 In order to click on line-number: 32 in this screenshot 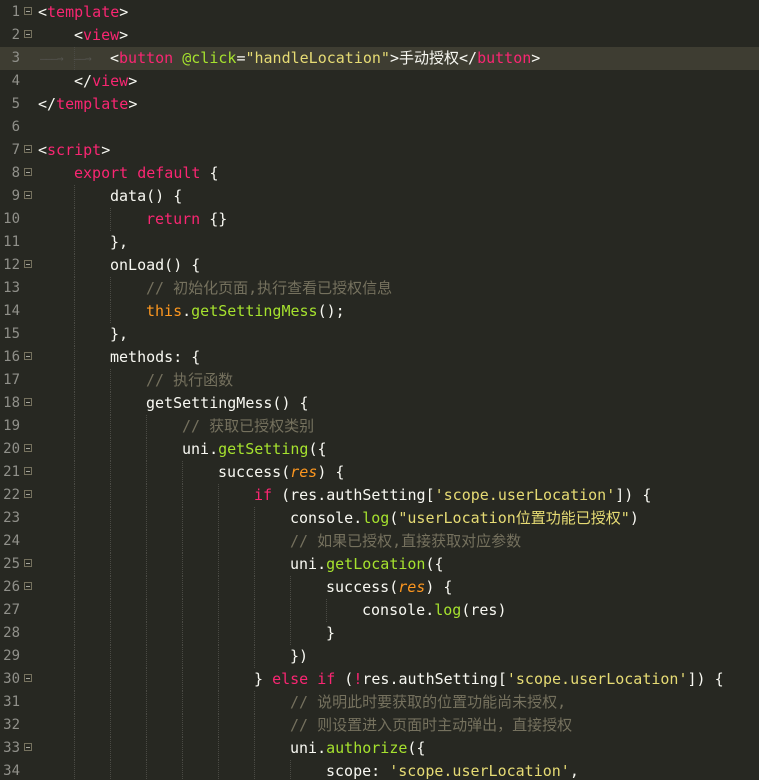, I will do `click(11, 725)`.